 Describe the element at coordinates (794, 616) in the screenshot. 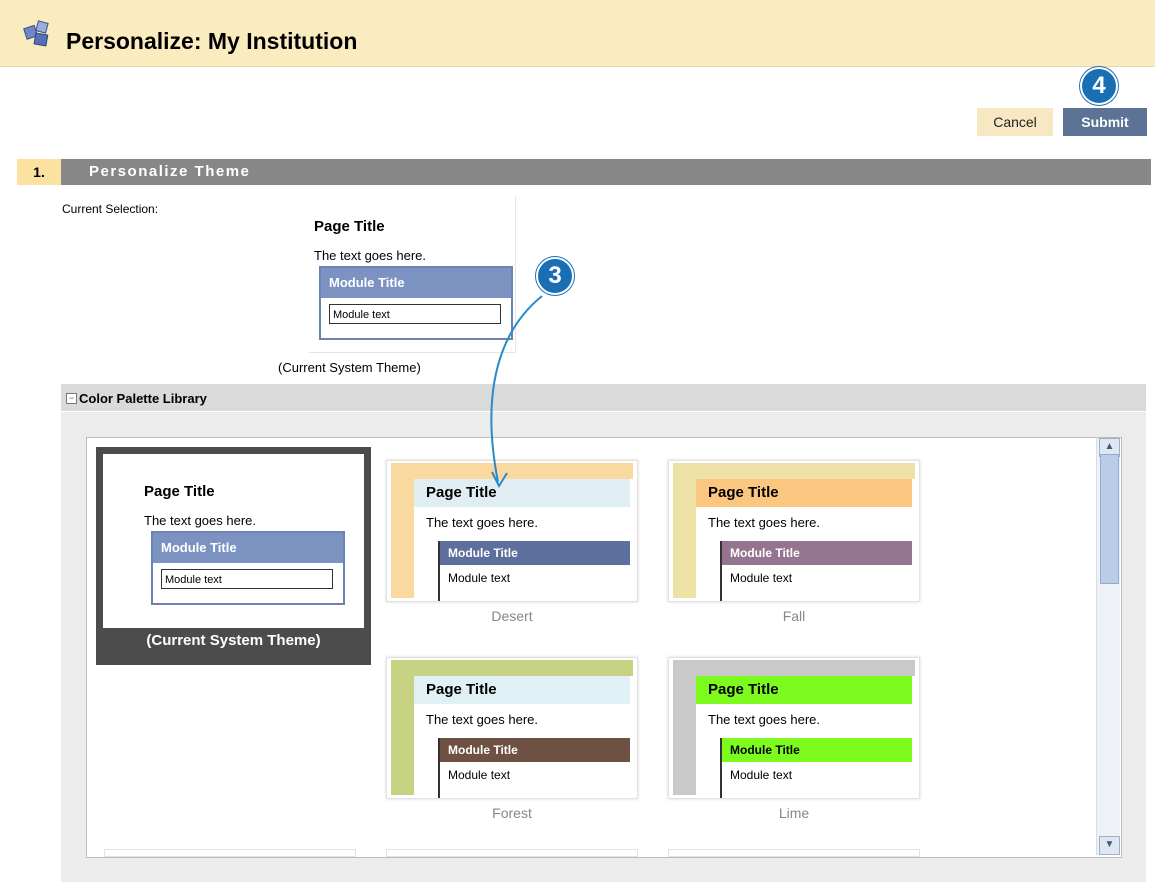

I see `theme-name: Fall` at that location.